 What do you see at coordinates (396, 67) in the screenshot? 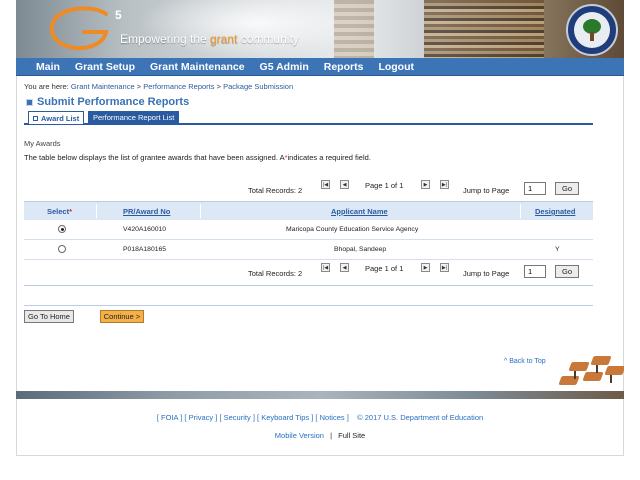
I see `nav-logout: Logout` at bounding box center [396, 67].